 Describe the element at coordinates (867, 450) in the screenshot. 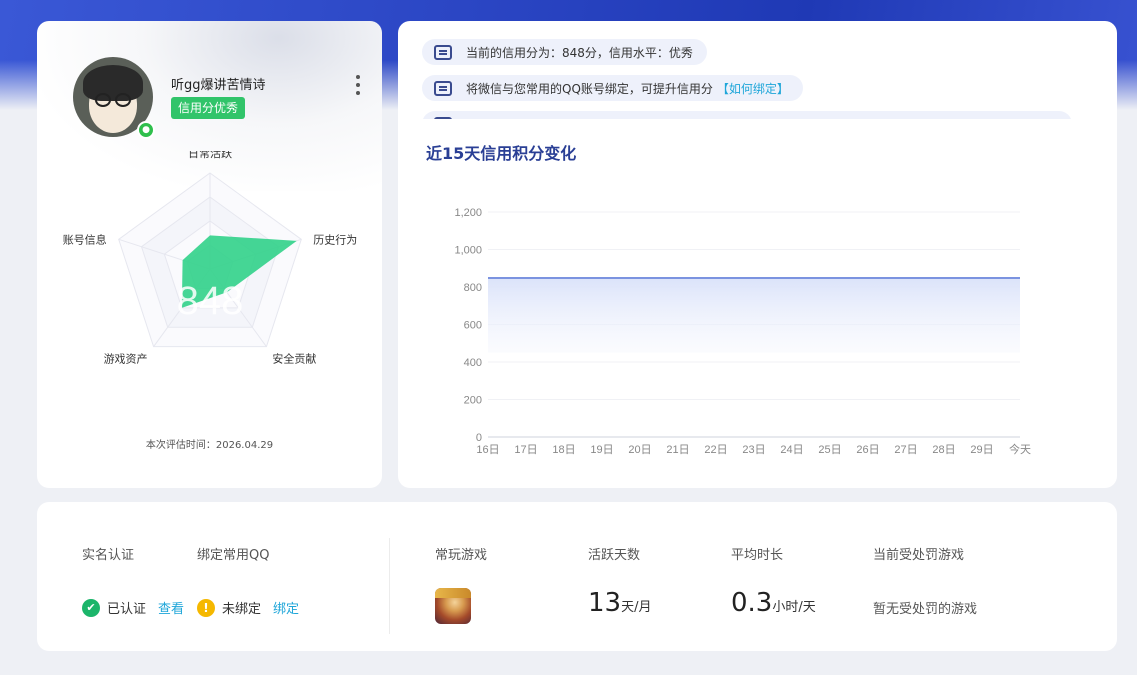

I see `x-tick-label: 26日` at that location.